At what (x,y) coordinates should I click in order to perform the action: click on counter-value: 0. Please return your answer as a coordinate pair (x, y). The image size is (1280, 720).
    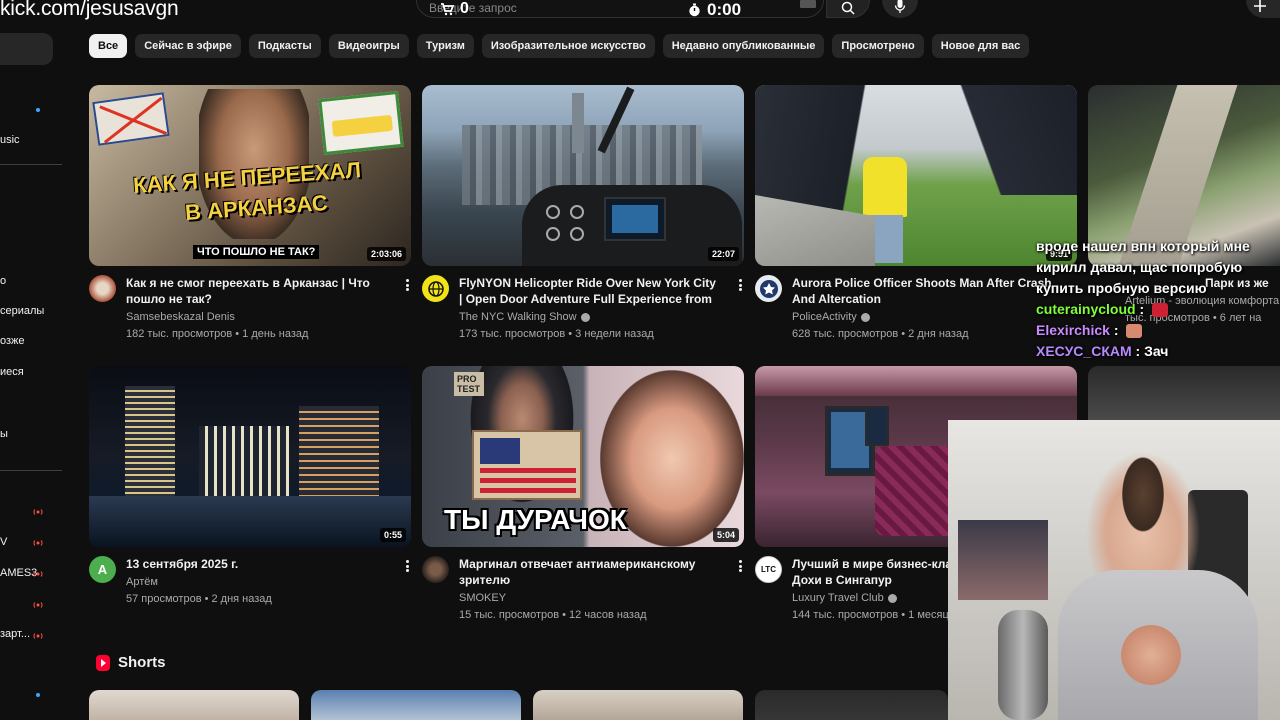
    Looking at the image, I should click on (464, 8).